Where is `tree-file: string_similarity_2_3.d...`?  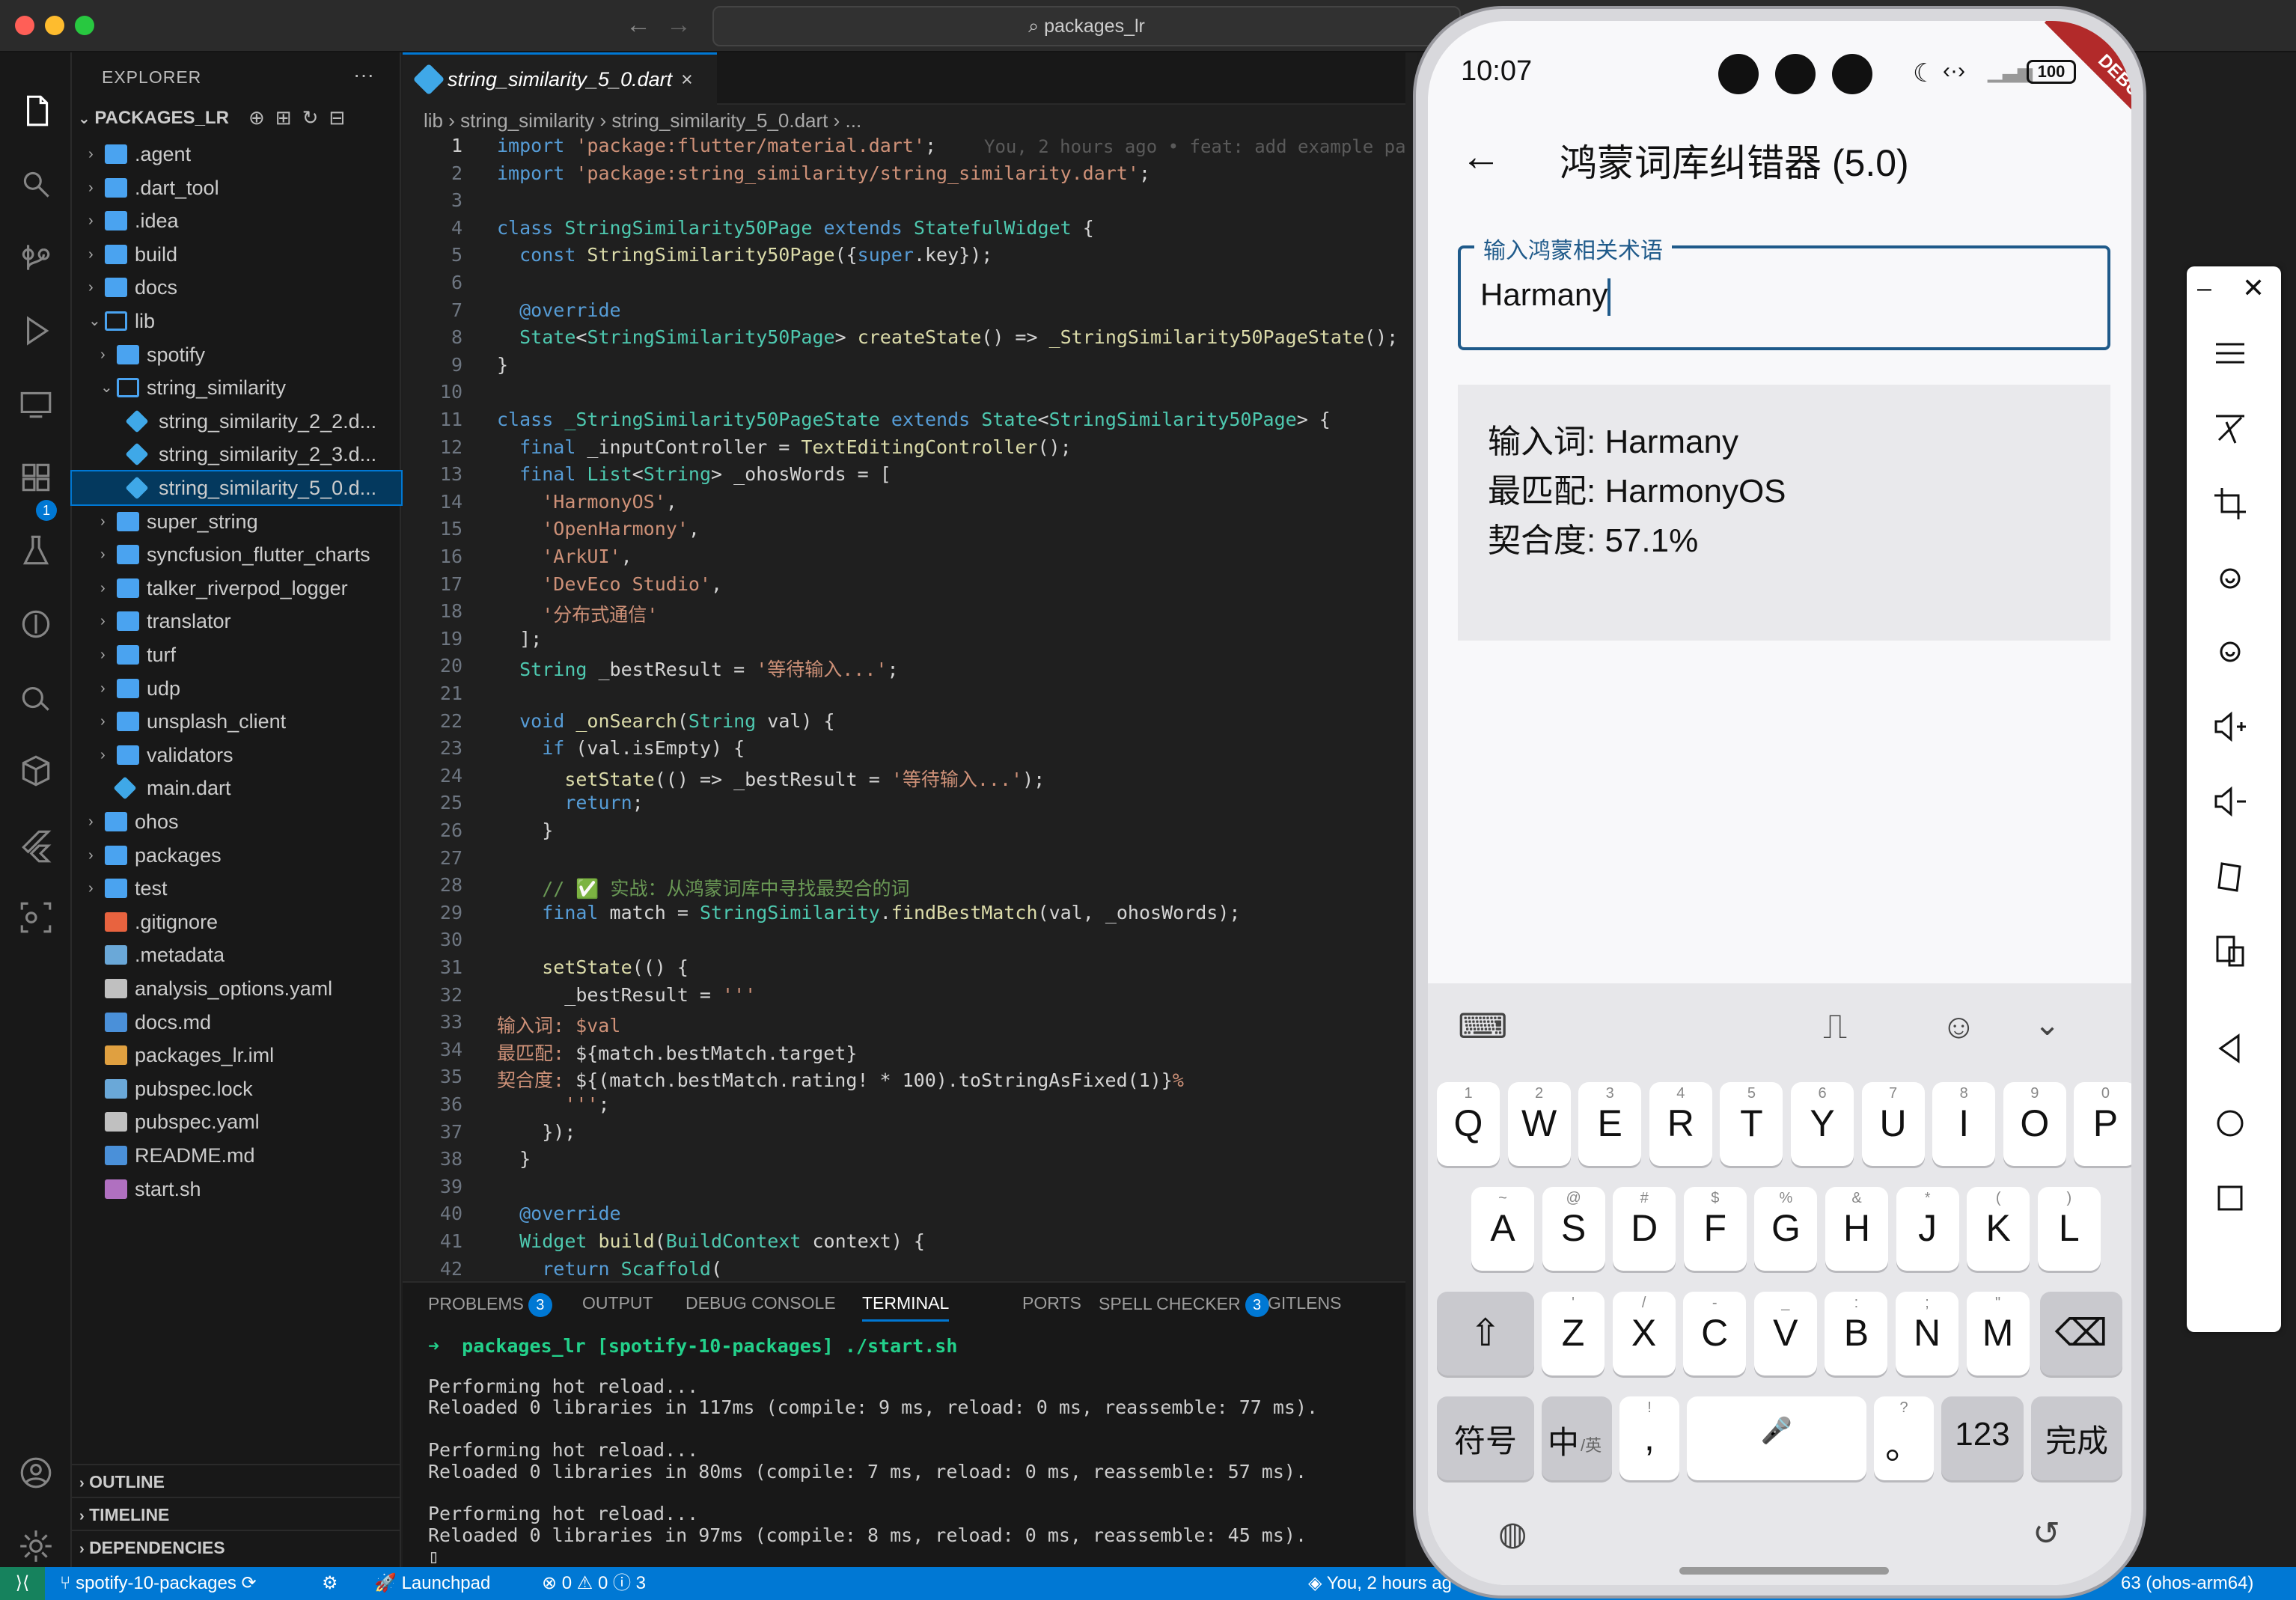
tree-file: string_similarity_2_3.d... is located at coordinates (236, 454).